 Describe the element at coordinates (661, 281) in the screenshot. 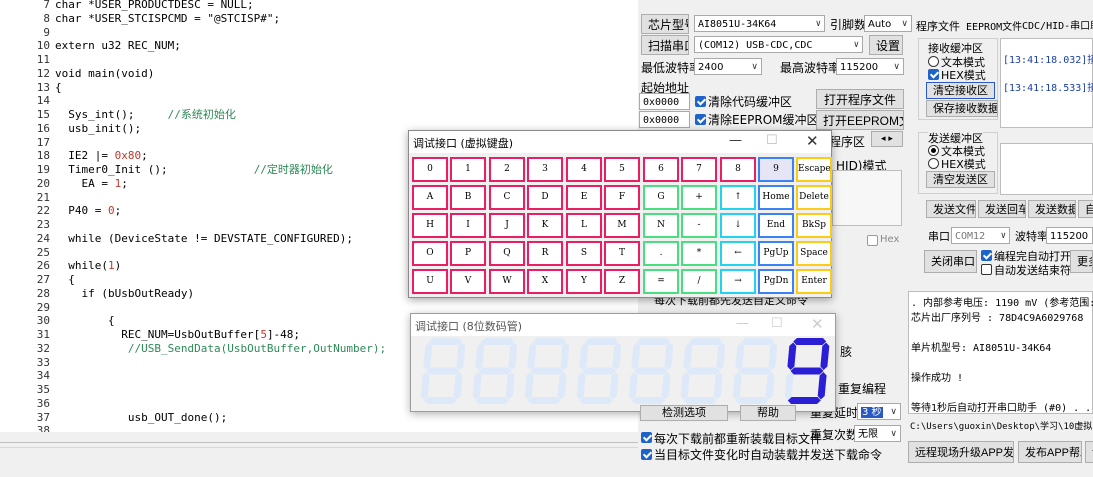

I see `key-=: =` at that location.